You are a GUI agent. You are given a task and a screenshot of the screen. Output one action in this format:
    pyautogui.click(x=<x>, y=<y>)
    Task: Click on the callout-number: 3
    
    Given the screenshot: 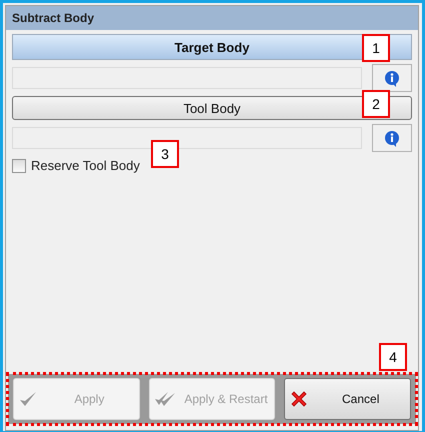 What is the action you would take?
    pyautogui.click(x=165, y=154)
    